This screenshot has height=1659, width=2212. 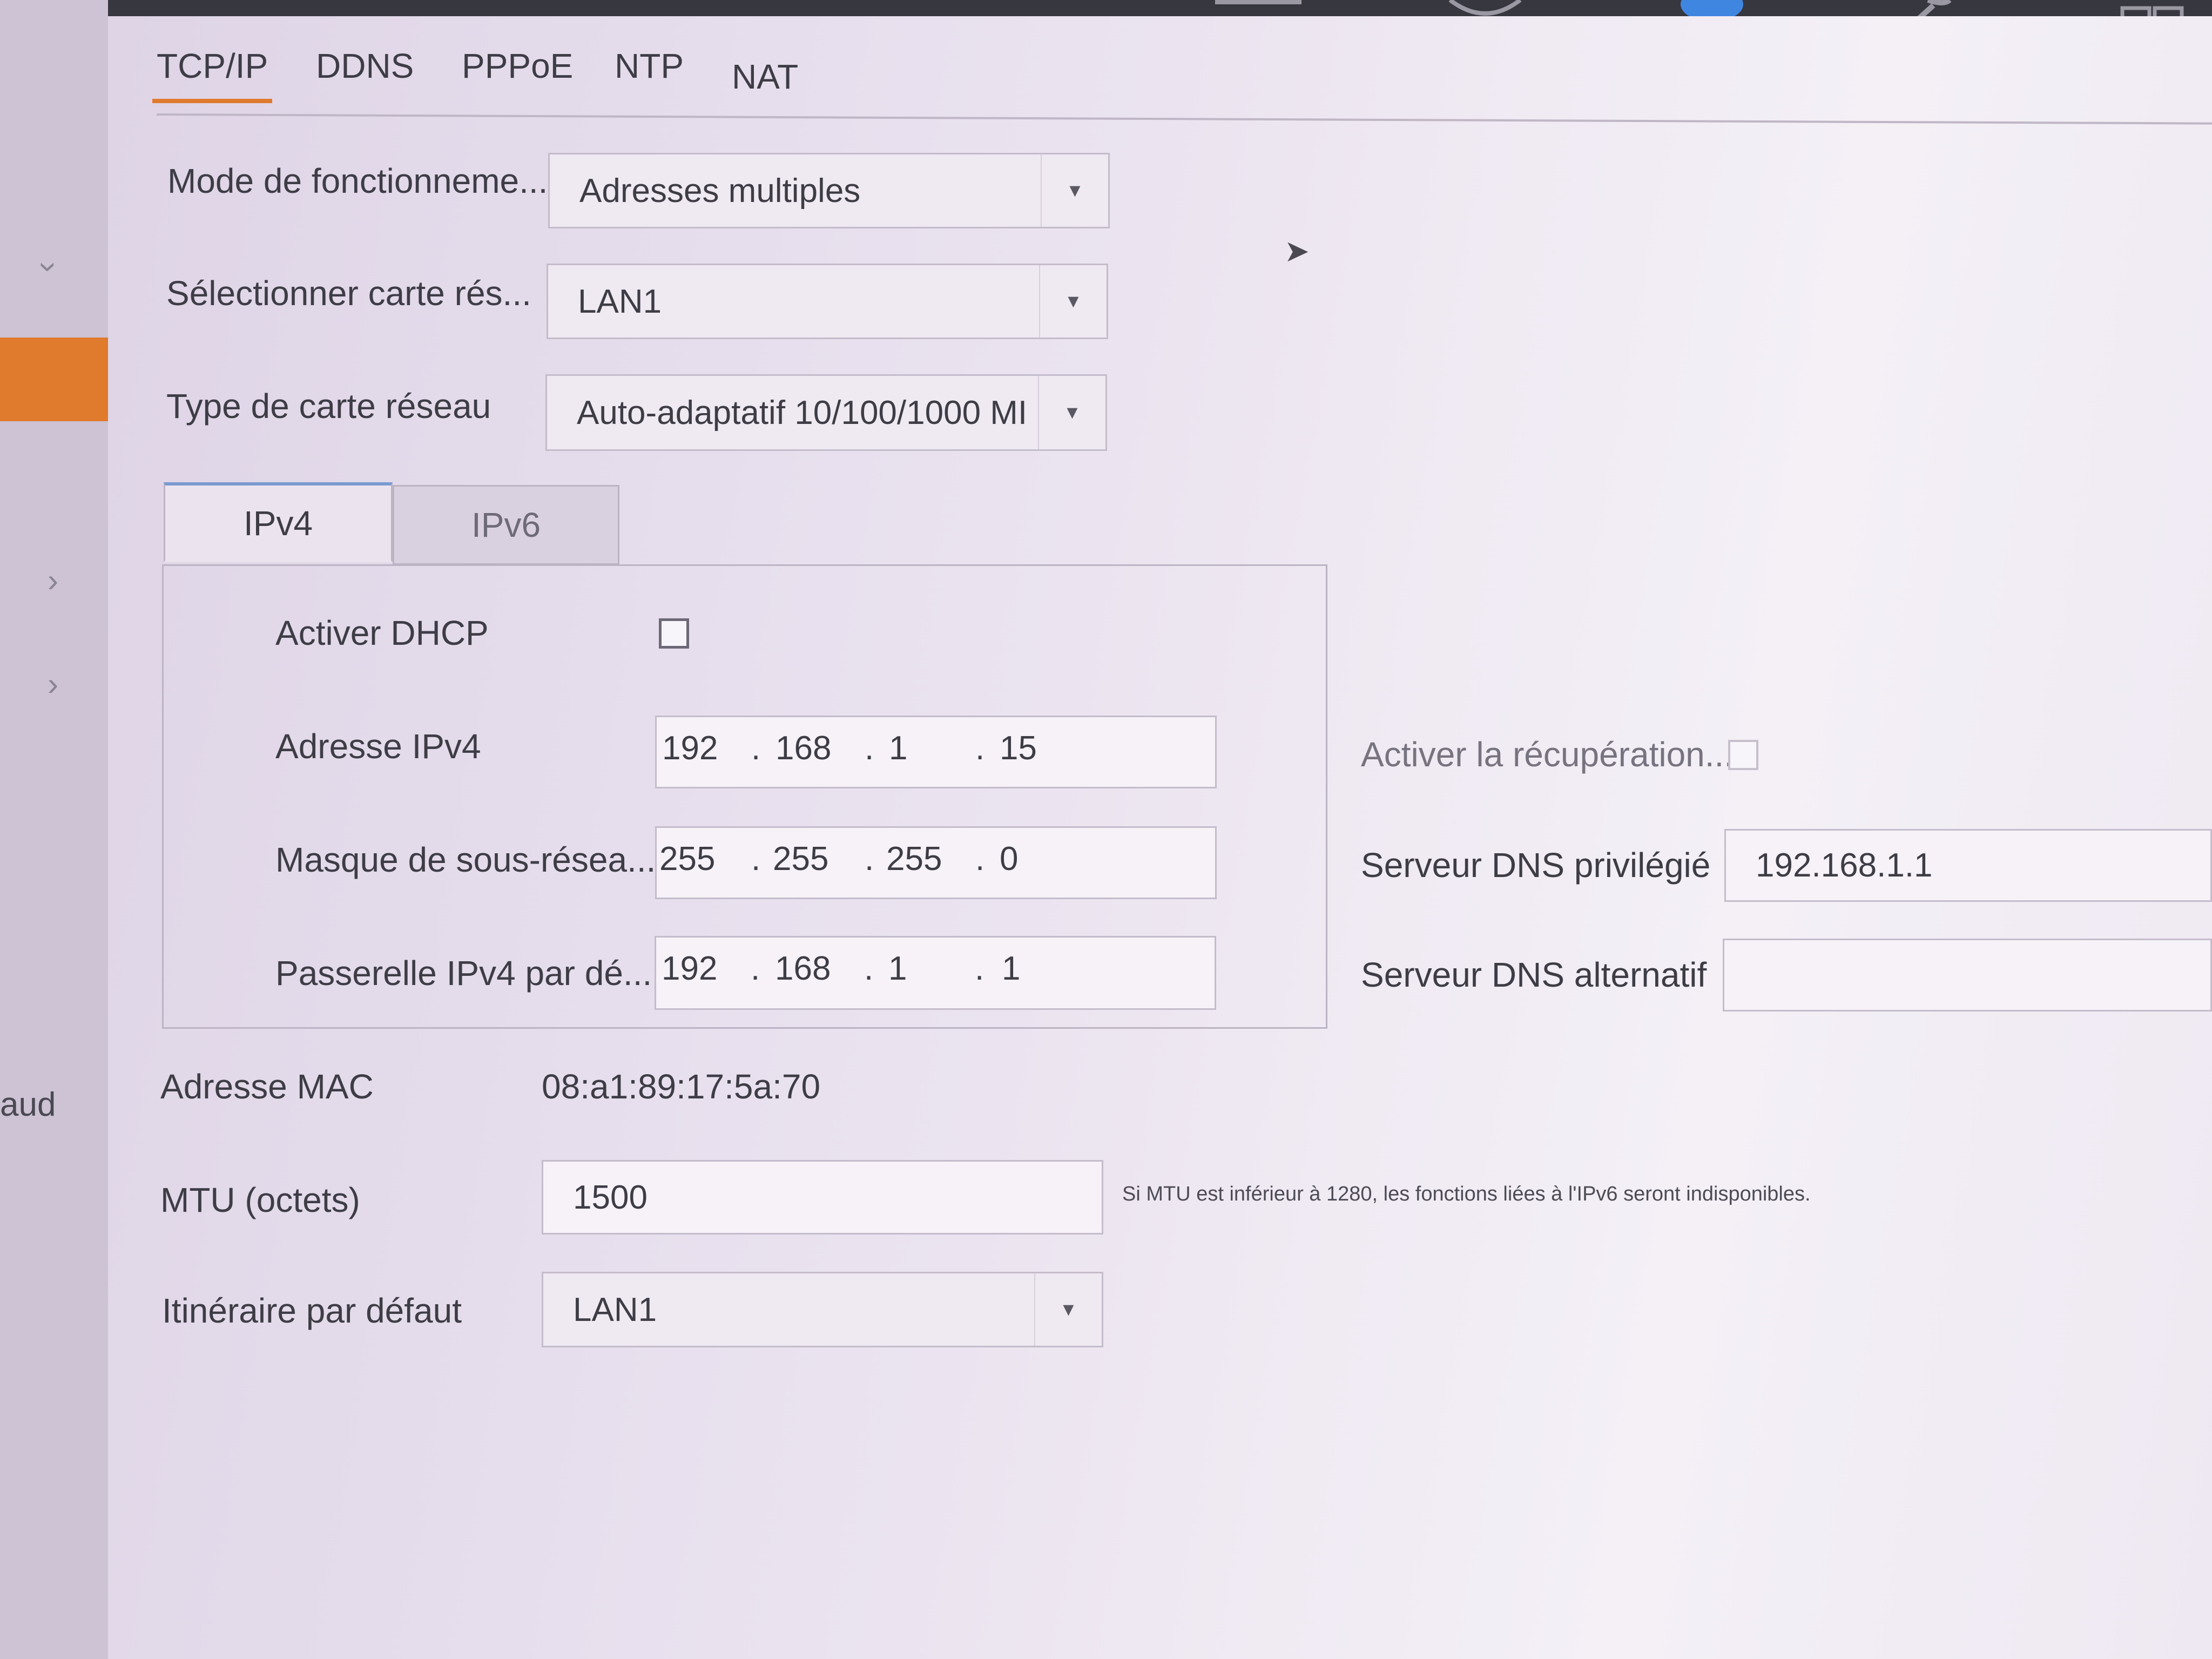 I want to click on tab-ntp: NTP, so click(x=649, y=66).